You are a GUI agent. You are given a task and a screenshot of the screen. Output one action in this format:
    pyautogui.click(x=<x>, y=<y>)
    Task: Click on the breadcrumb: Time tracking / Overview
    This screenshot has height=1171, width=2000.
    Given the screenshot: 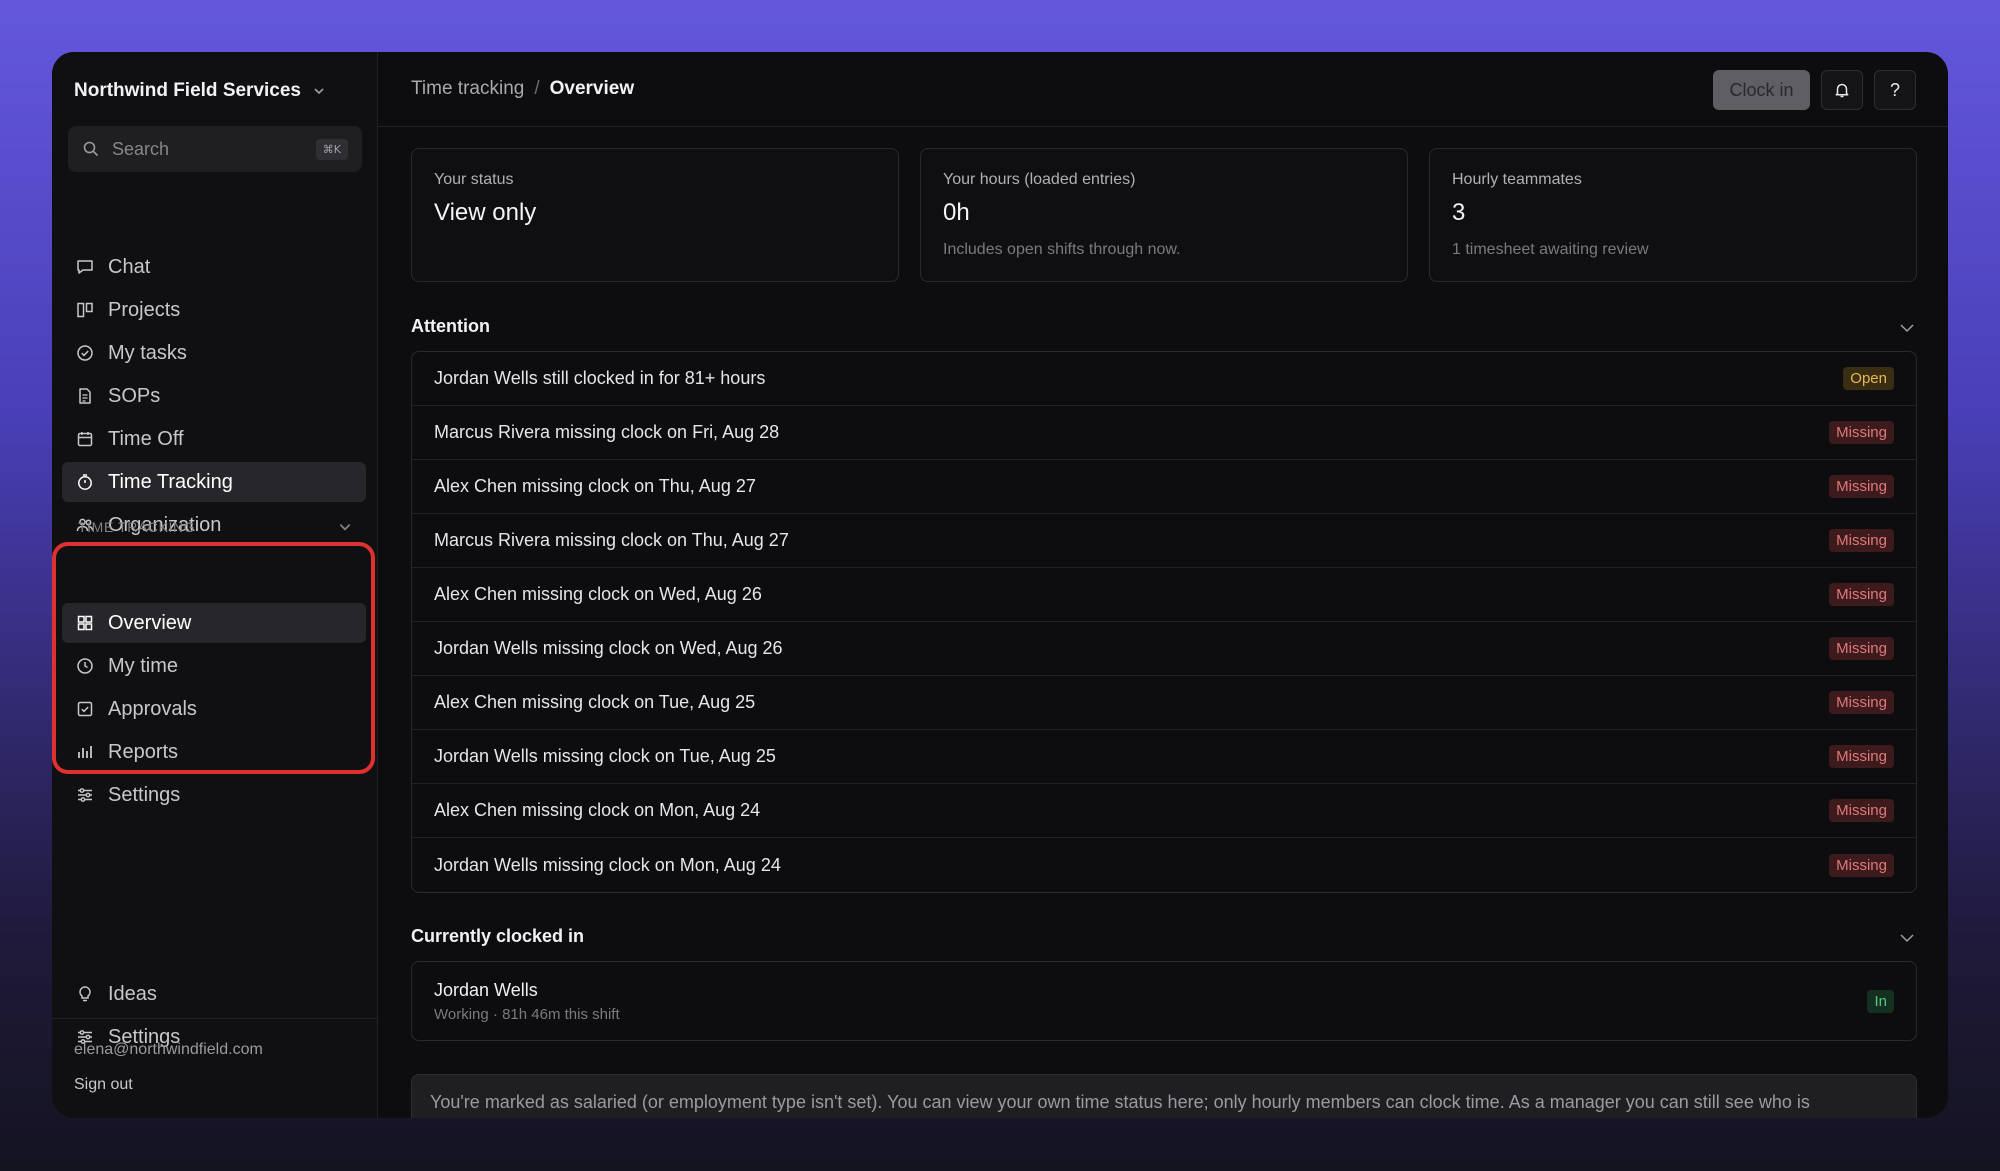 What is the action you would take?
    pyautogui.click(x=522, y=89)
    